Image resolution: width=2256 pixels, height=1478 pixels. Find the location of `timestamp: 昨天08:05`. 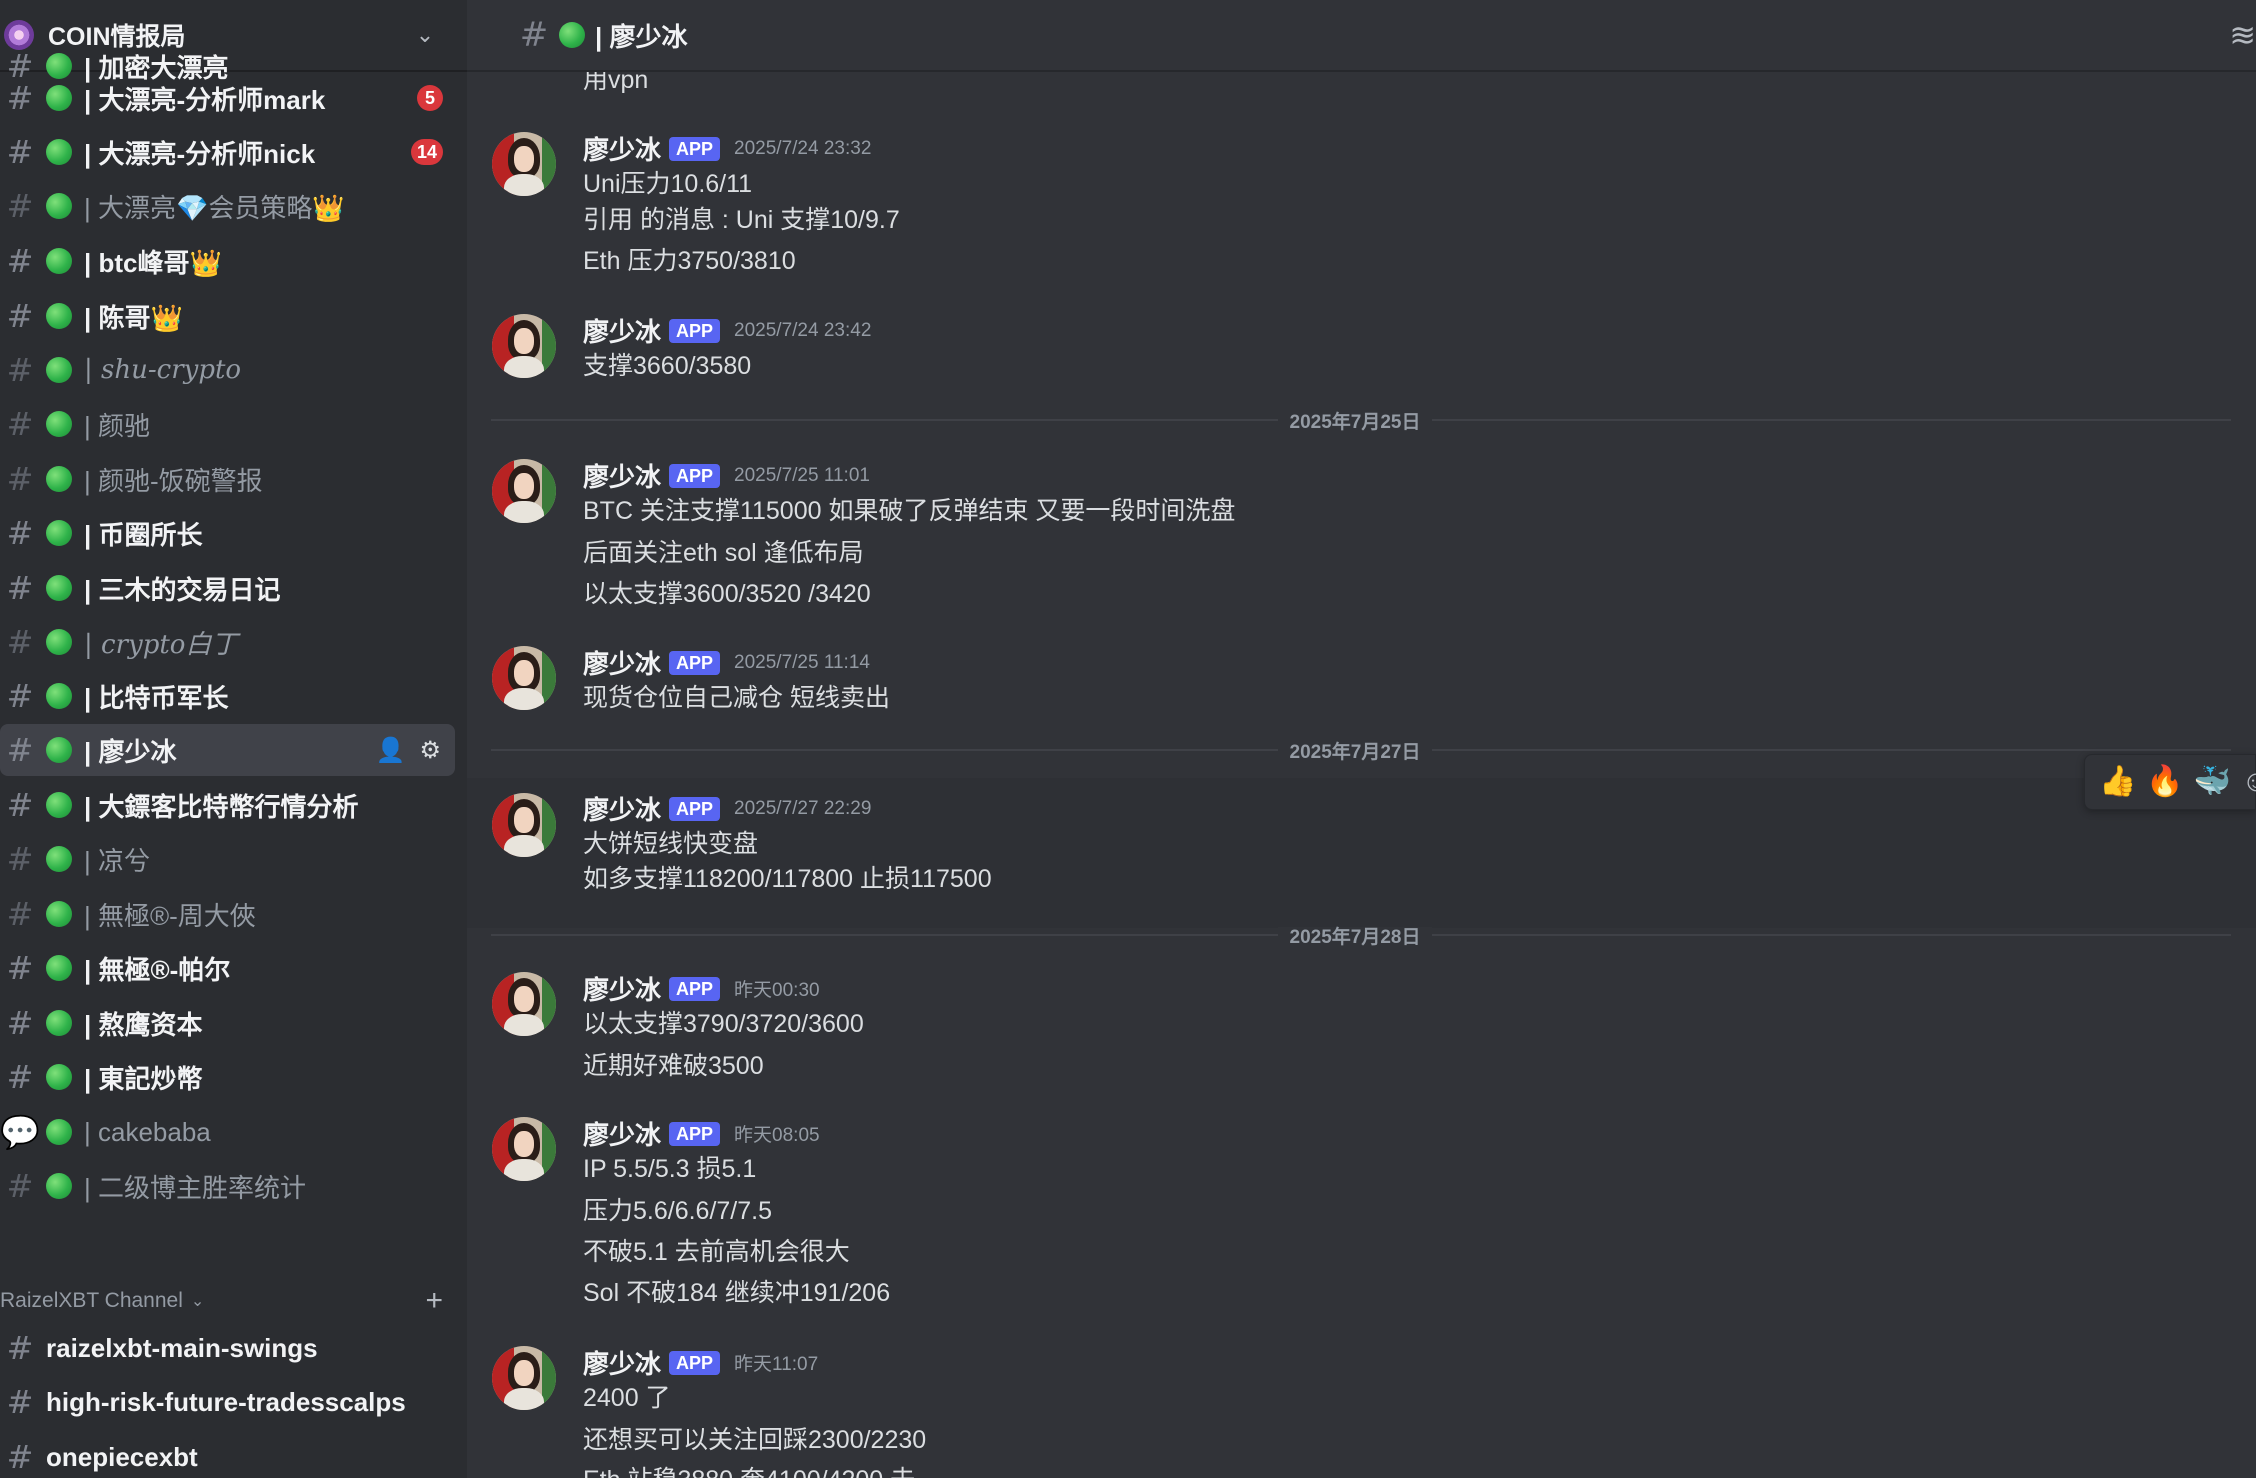

timestamp: 昨天08:05 is located at coordinates (777, 1135).